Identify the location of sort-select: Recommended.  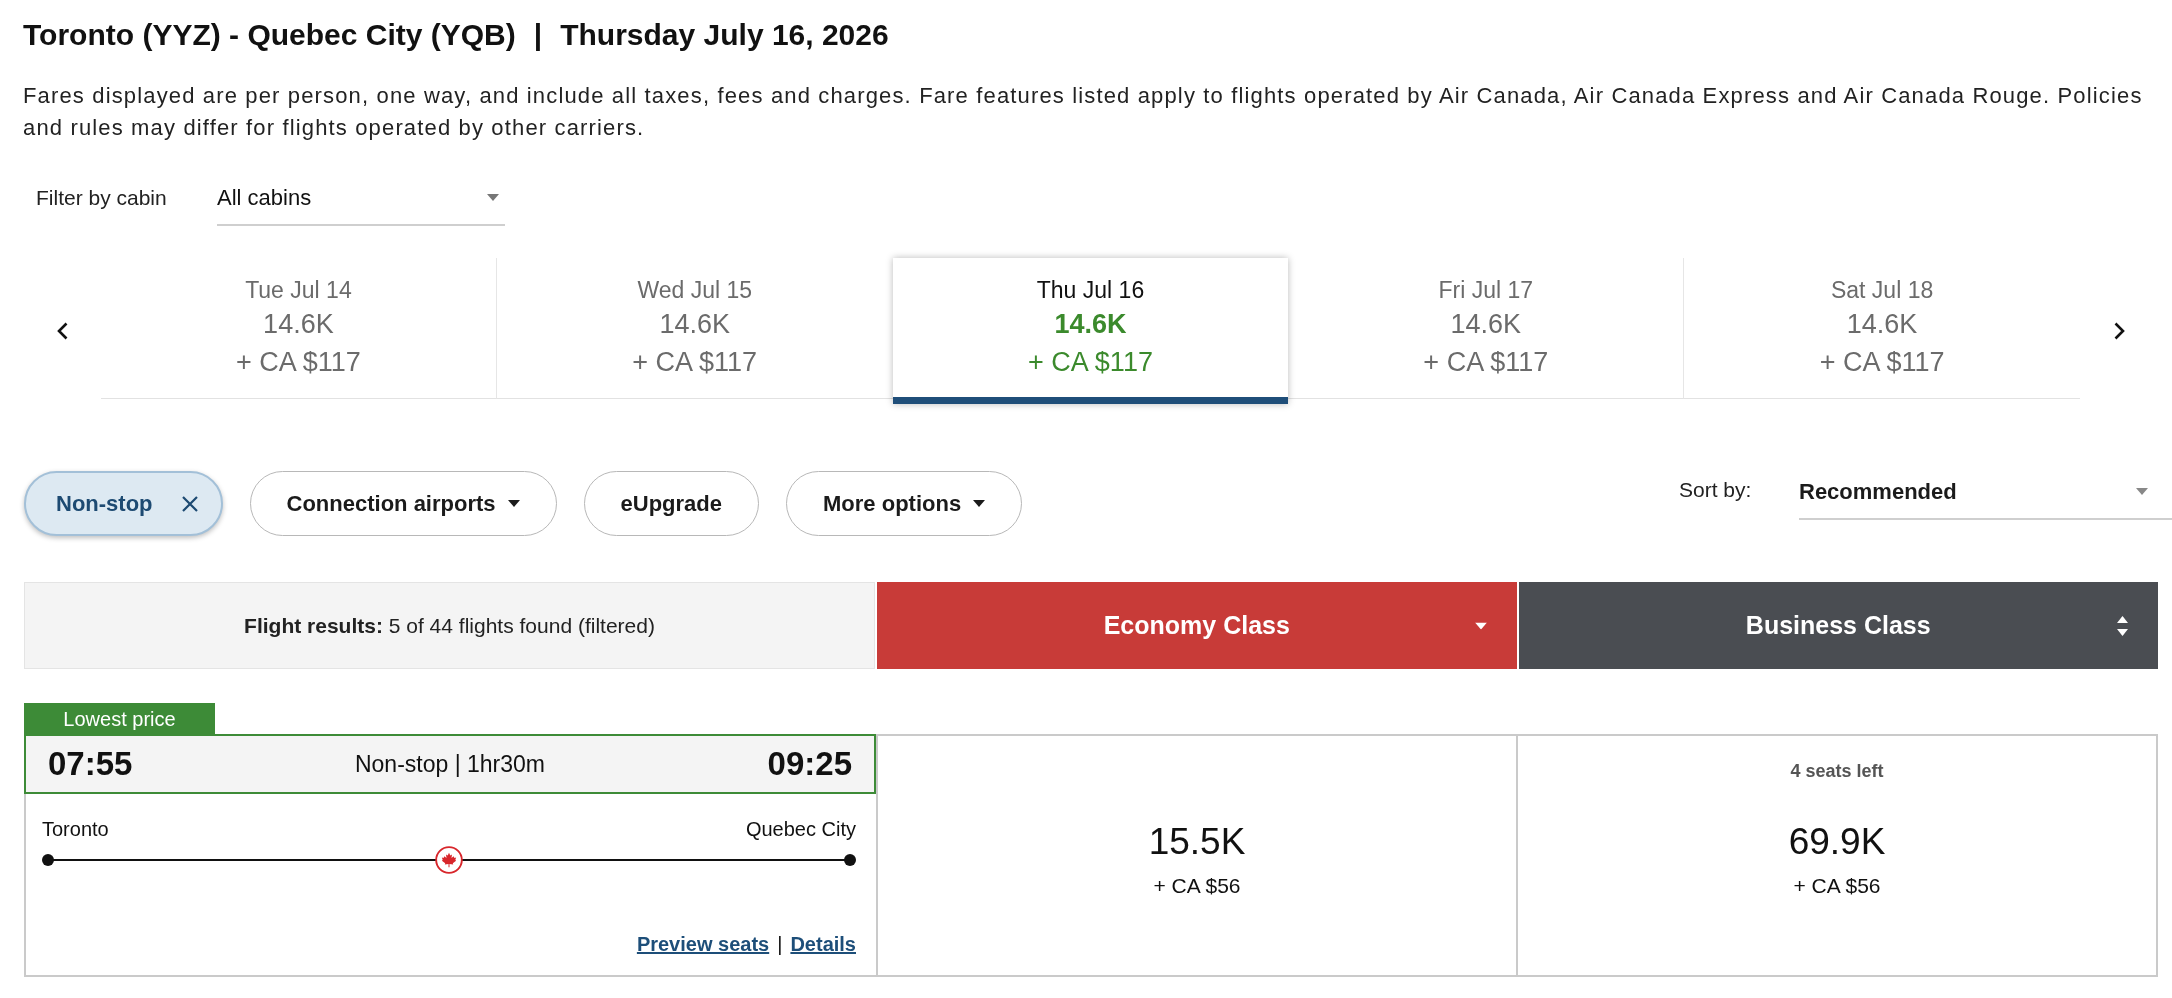
(1985, 495).